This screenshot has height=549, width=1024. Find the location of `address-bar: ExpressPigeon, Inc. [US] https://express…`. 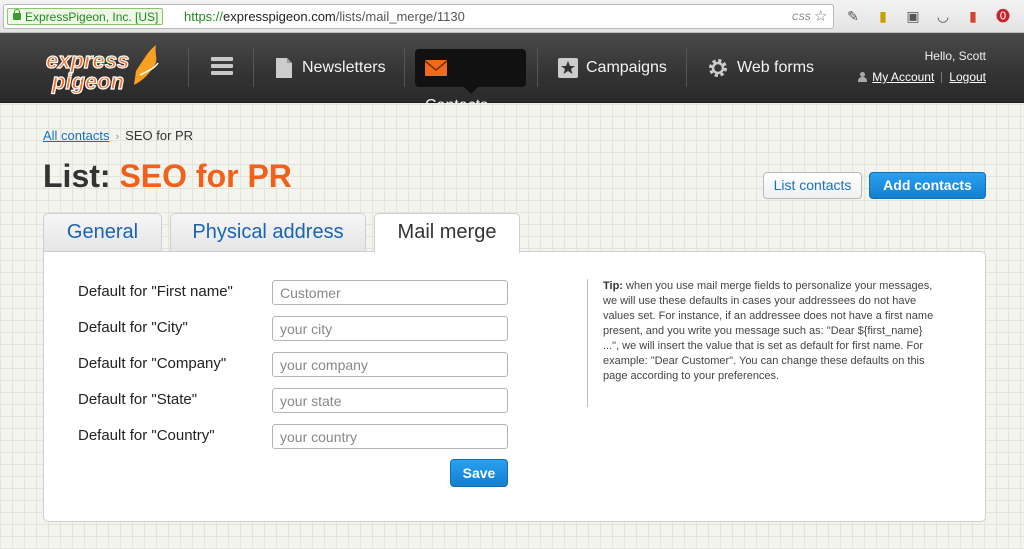

address-bar: ExpressPigeon, Inc. [US] https://express… is located at coordinates (418, 16).